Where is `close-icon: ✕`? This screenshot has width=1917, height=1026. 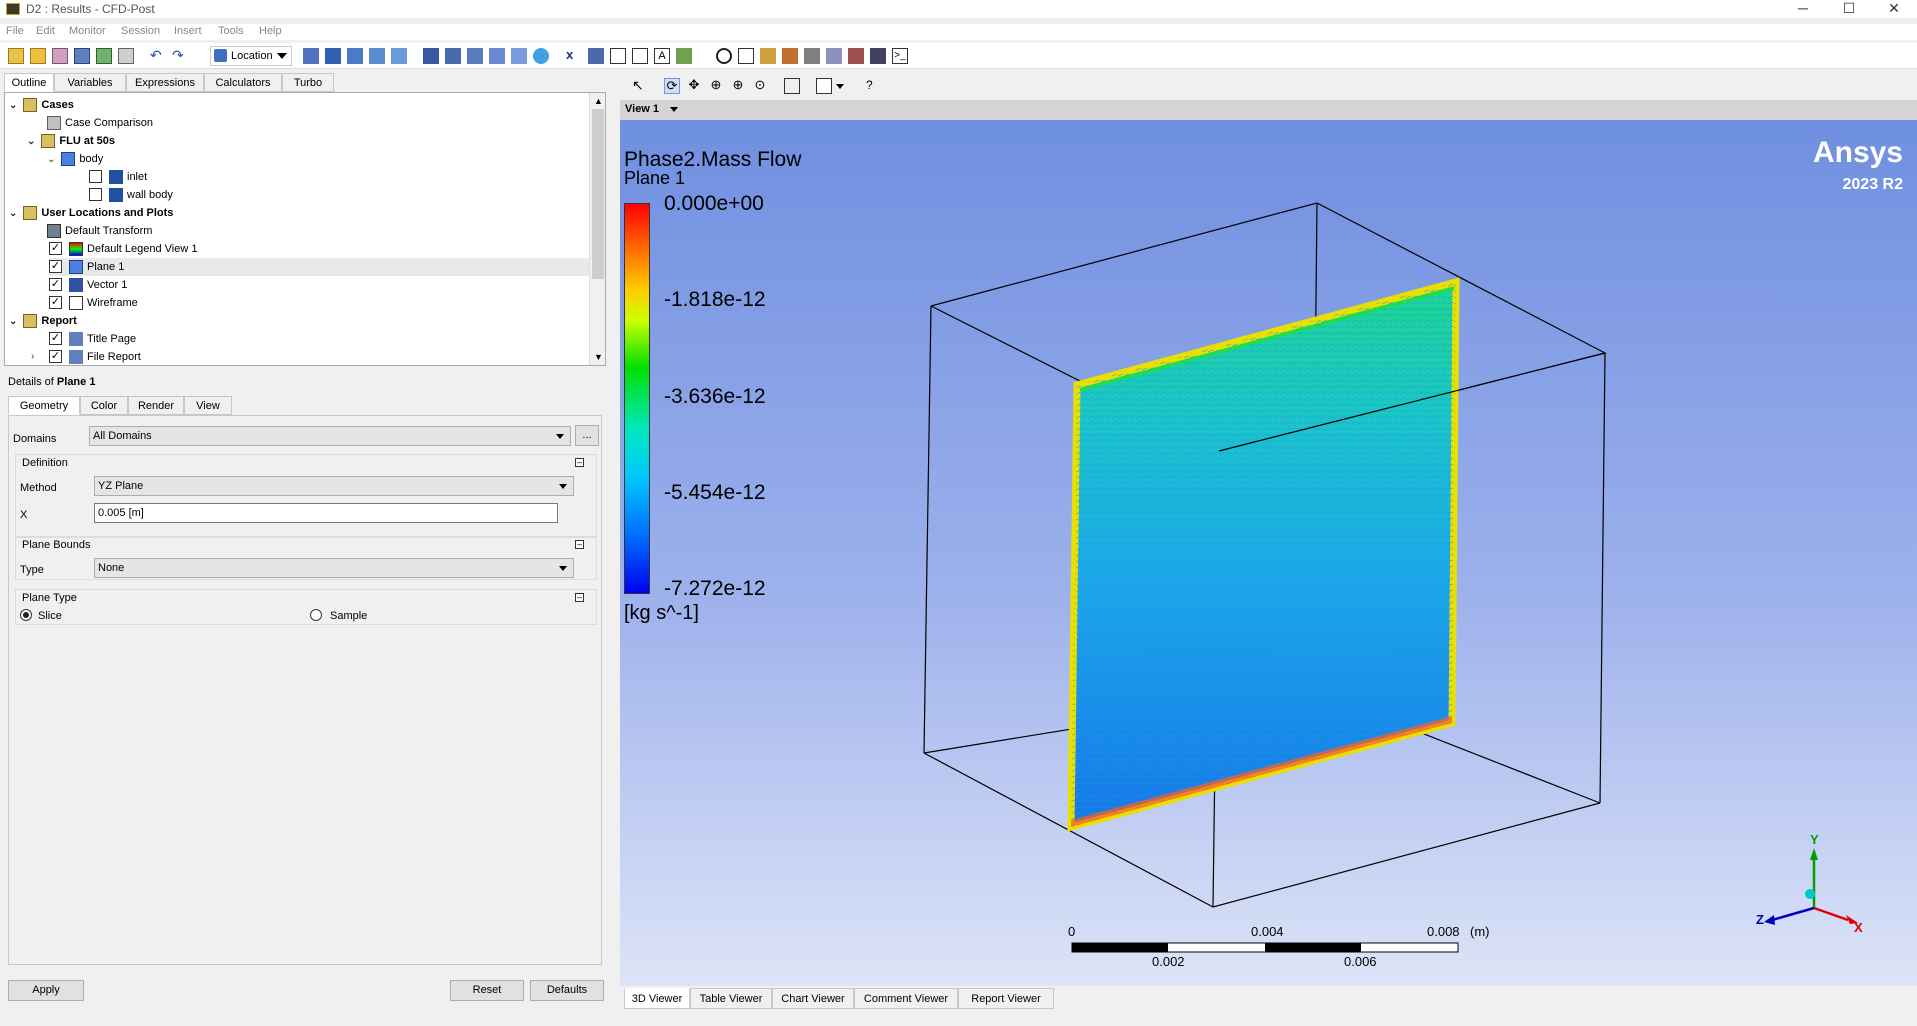
close-icon: ✕ is located at coordinates (1894, 9).